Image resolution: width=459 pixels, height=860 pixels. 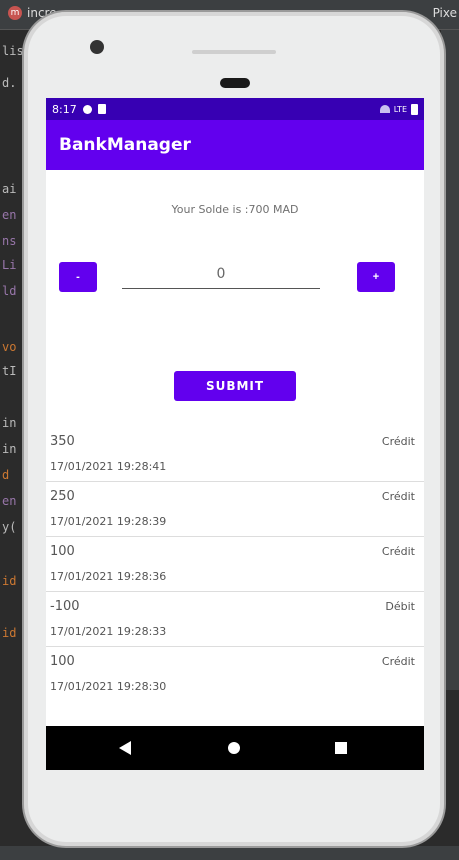 What do you see at coordinates (9, 189) in the screenshot?
I see `code-fragment: ai` at bounding box center [9, 189].